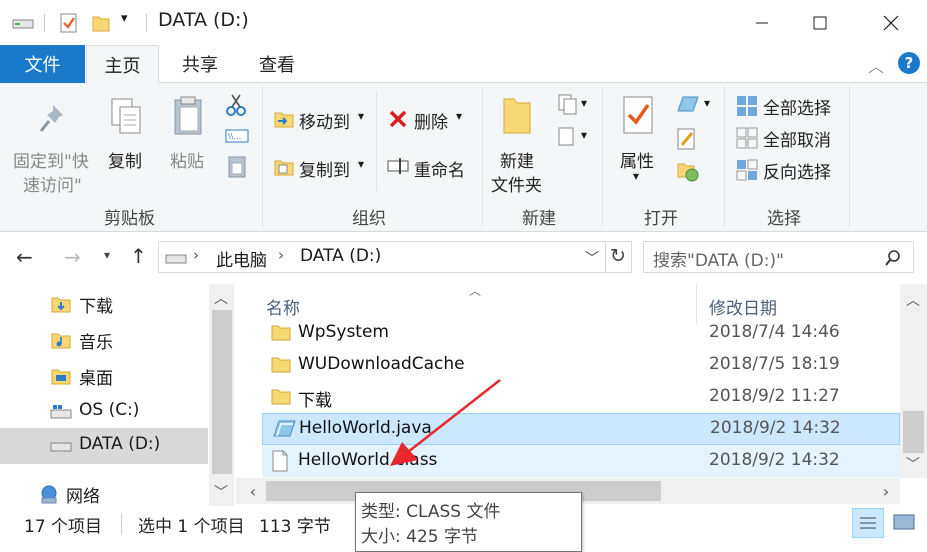 The height and width of the screenshot is (552, 927). Describe the element at coordinates (324, 168) in the screenshot. I see `copy-to-button: 复制到` at that location.